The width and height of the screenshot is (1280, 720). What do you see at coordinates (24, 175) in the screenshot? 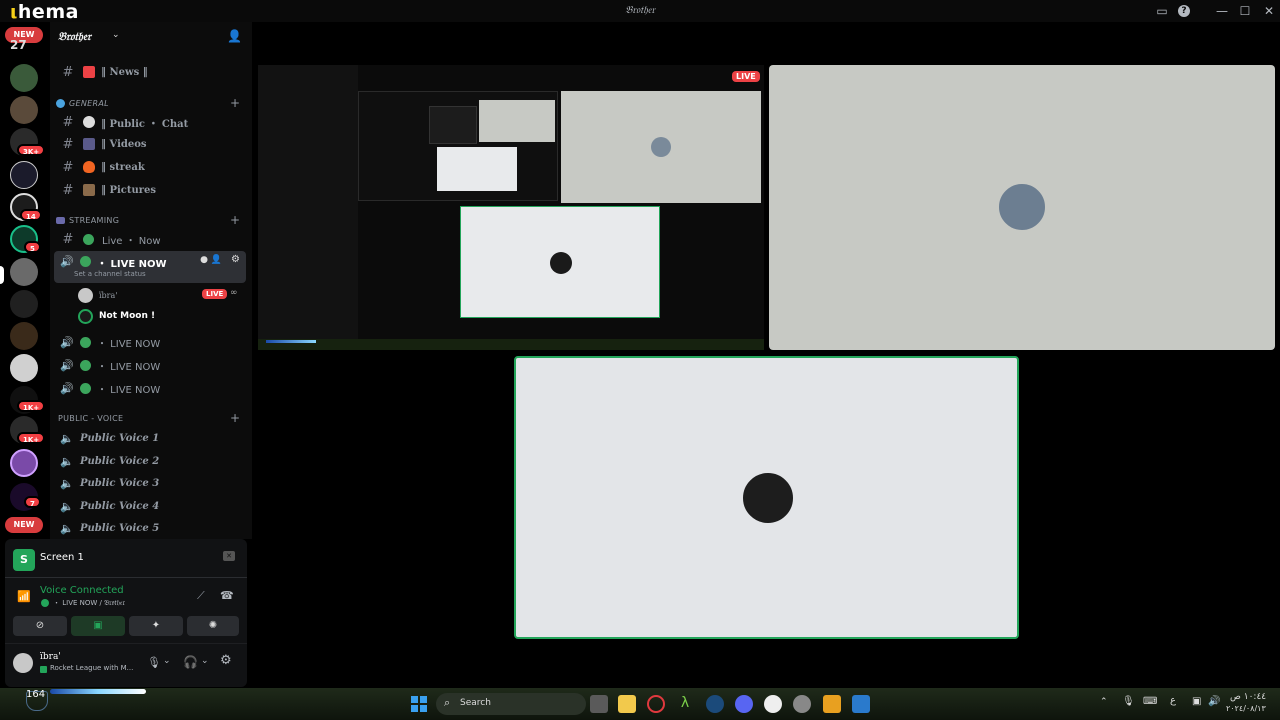
I see `server-icon-play` at bounding box center [24, 175].